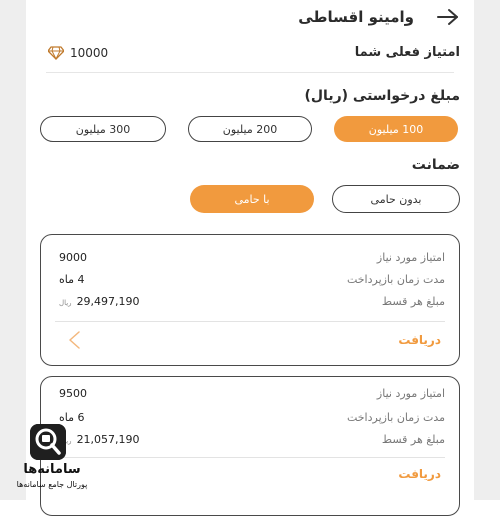 This screenshot has height=516, width=500. I want to click on repayment-period-row: مدت زمان بازپرداخت 6 ماه, so click(250, 420).